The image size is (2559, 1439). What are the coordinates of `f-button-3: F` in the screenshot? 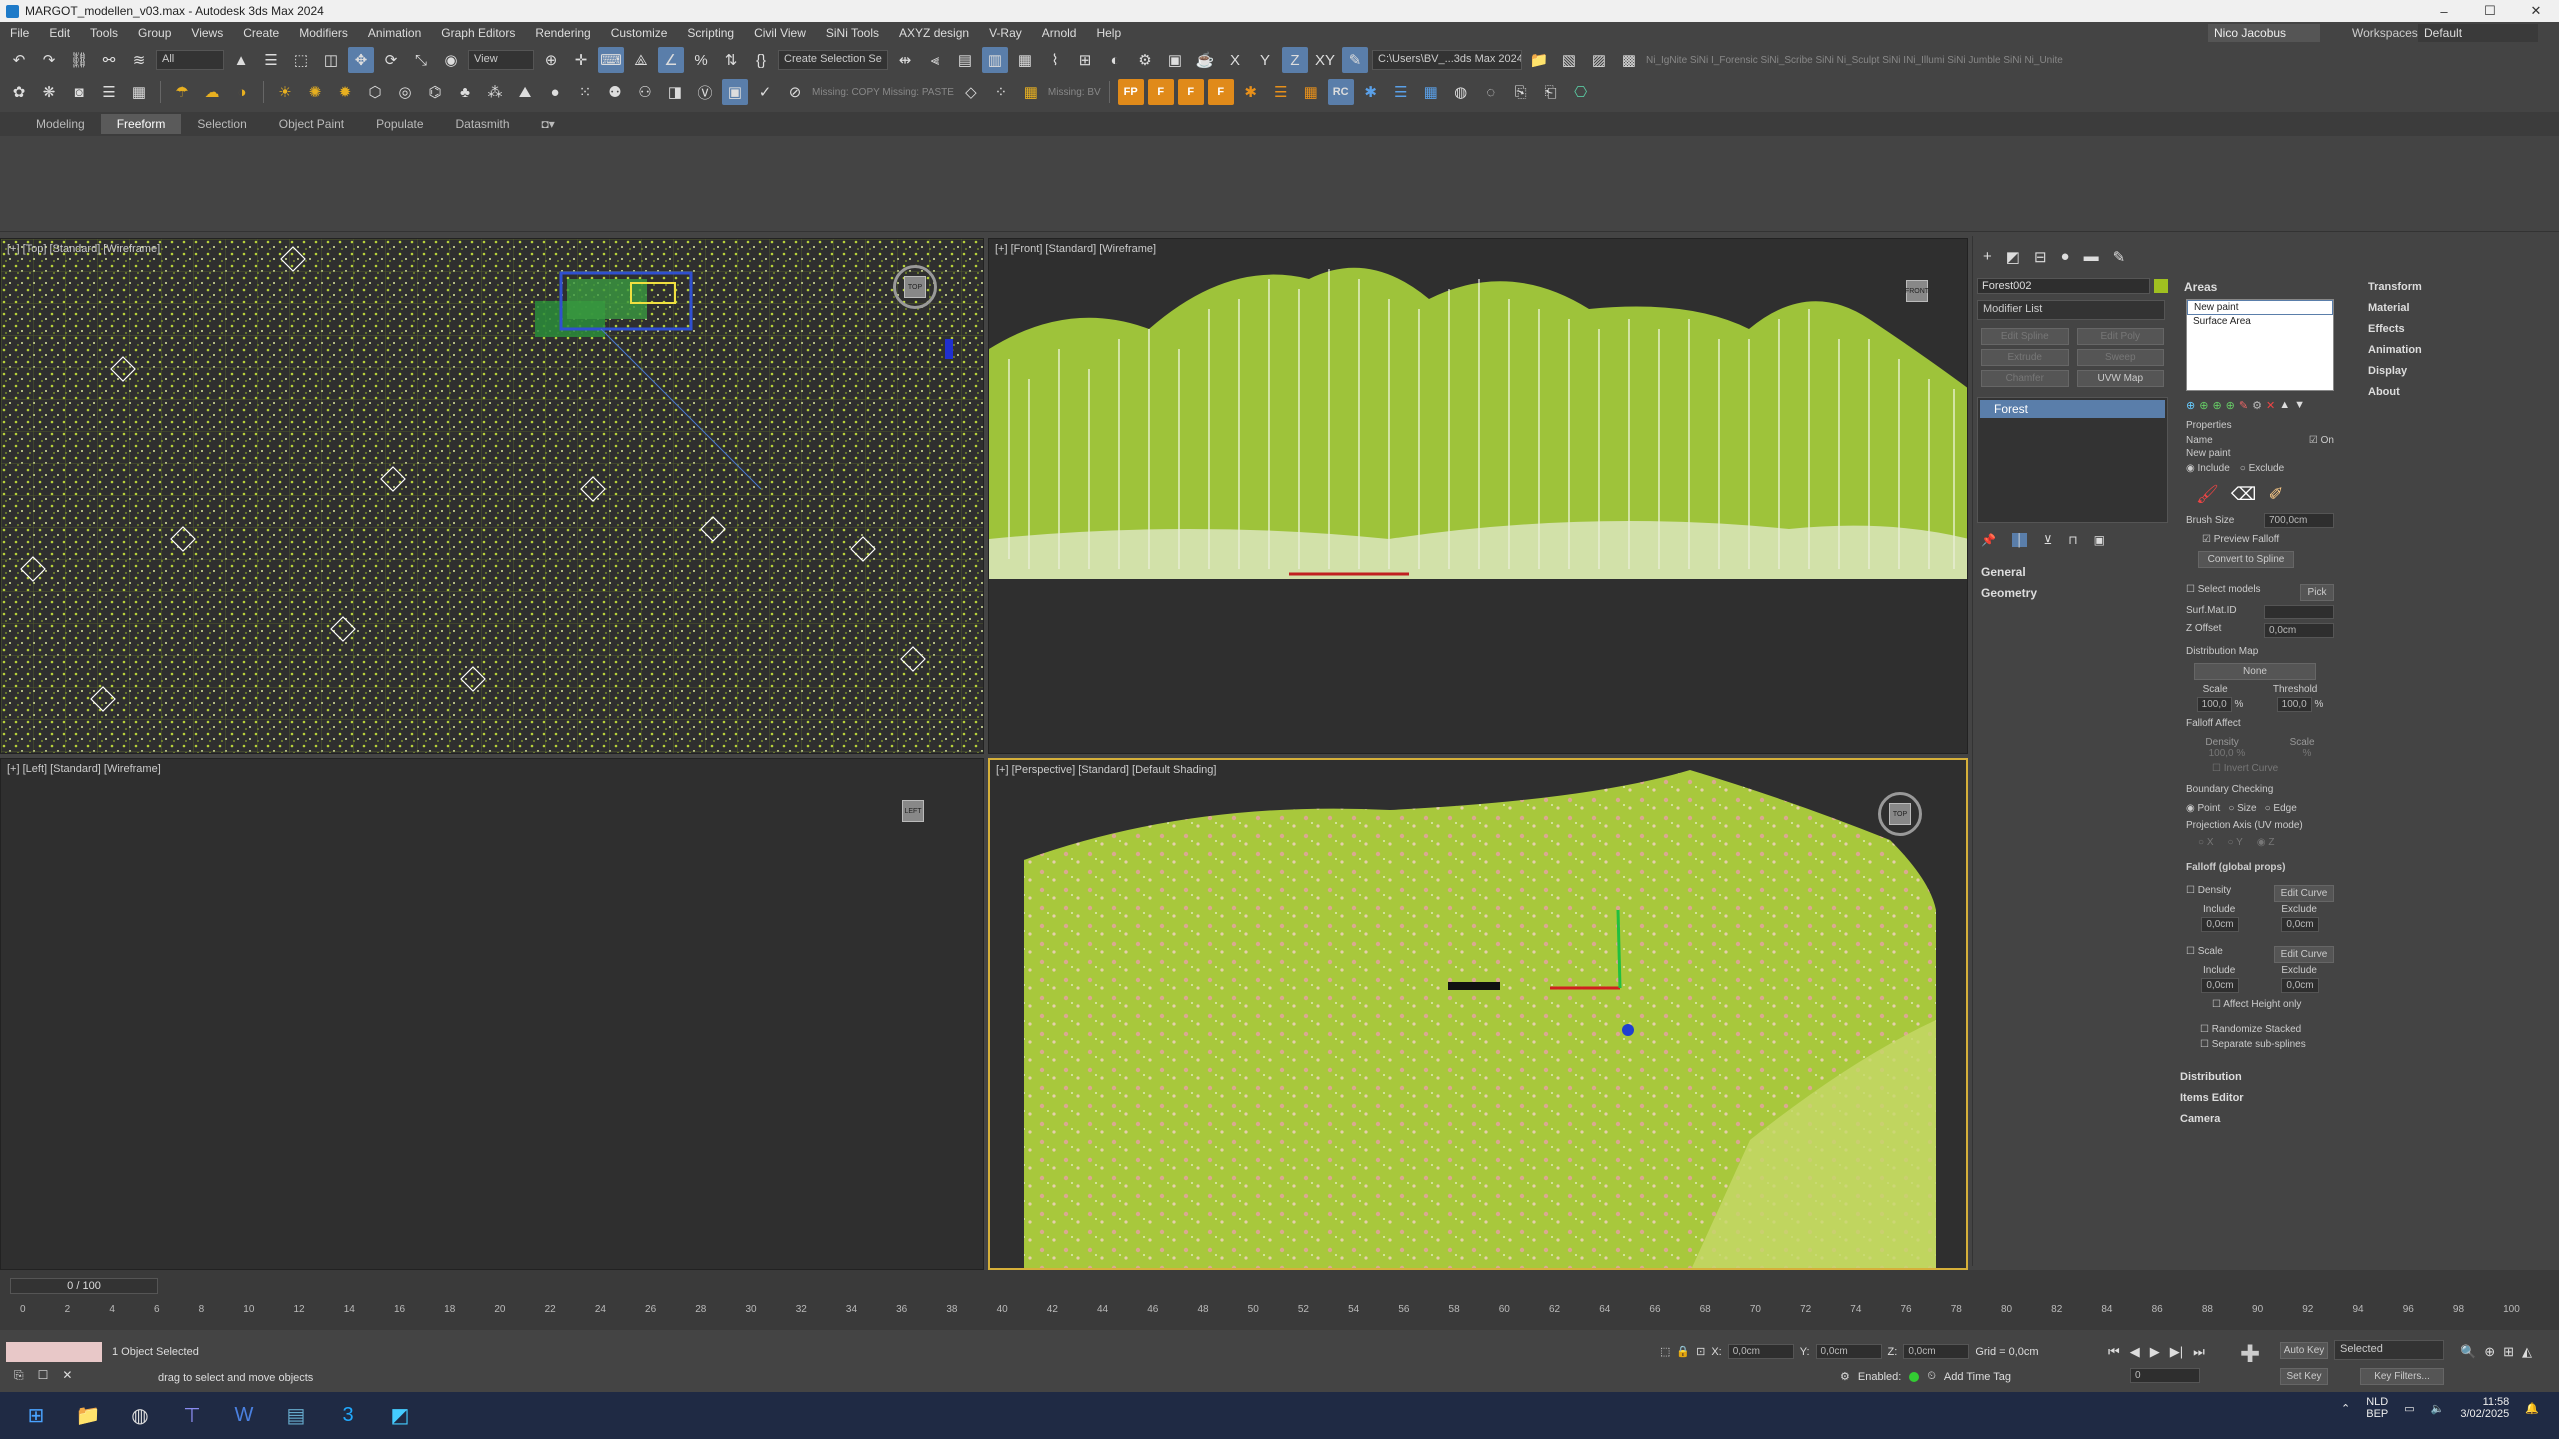 It's located at (1220, 92).